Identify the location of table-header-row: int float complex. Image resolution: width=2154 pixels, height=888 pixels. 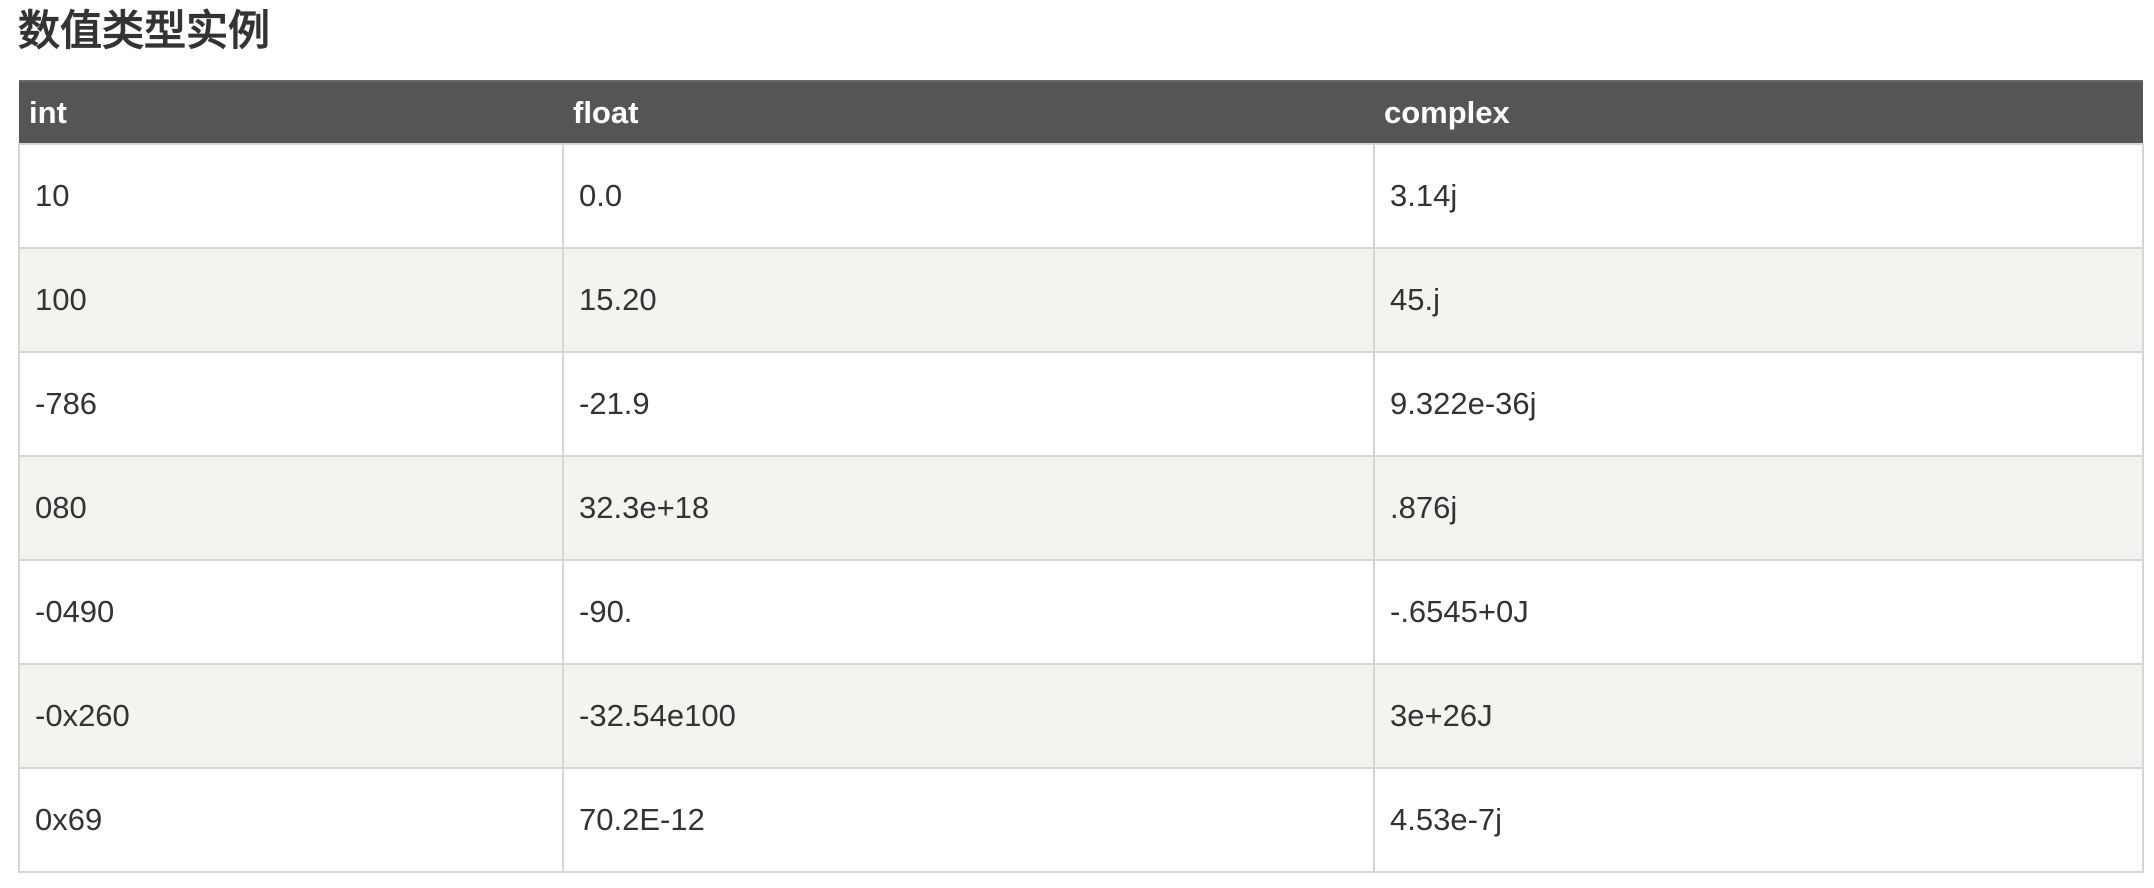
(1081, 112).